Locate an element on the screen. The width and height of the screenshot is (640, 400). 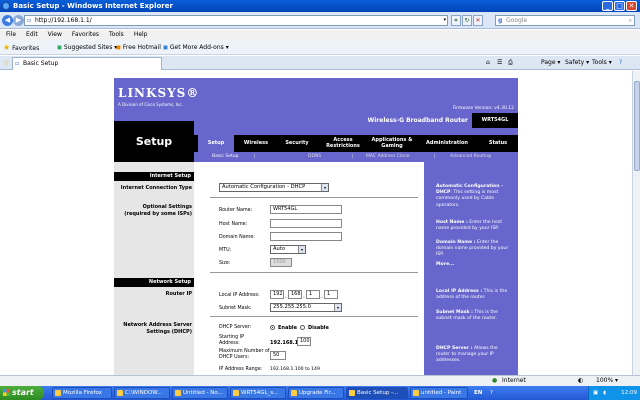
safety-menu: Safety ▾ is located at coordinates (577, 63).